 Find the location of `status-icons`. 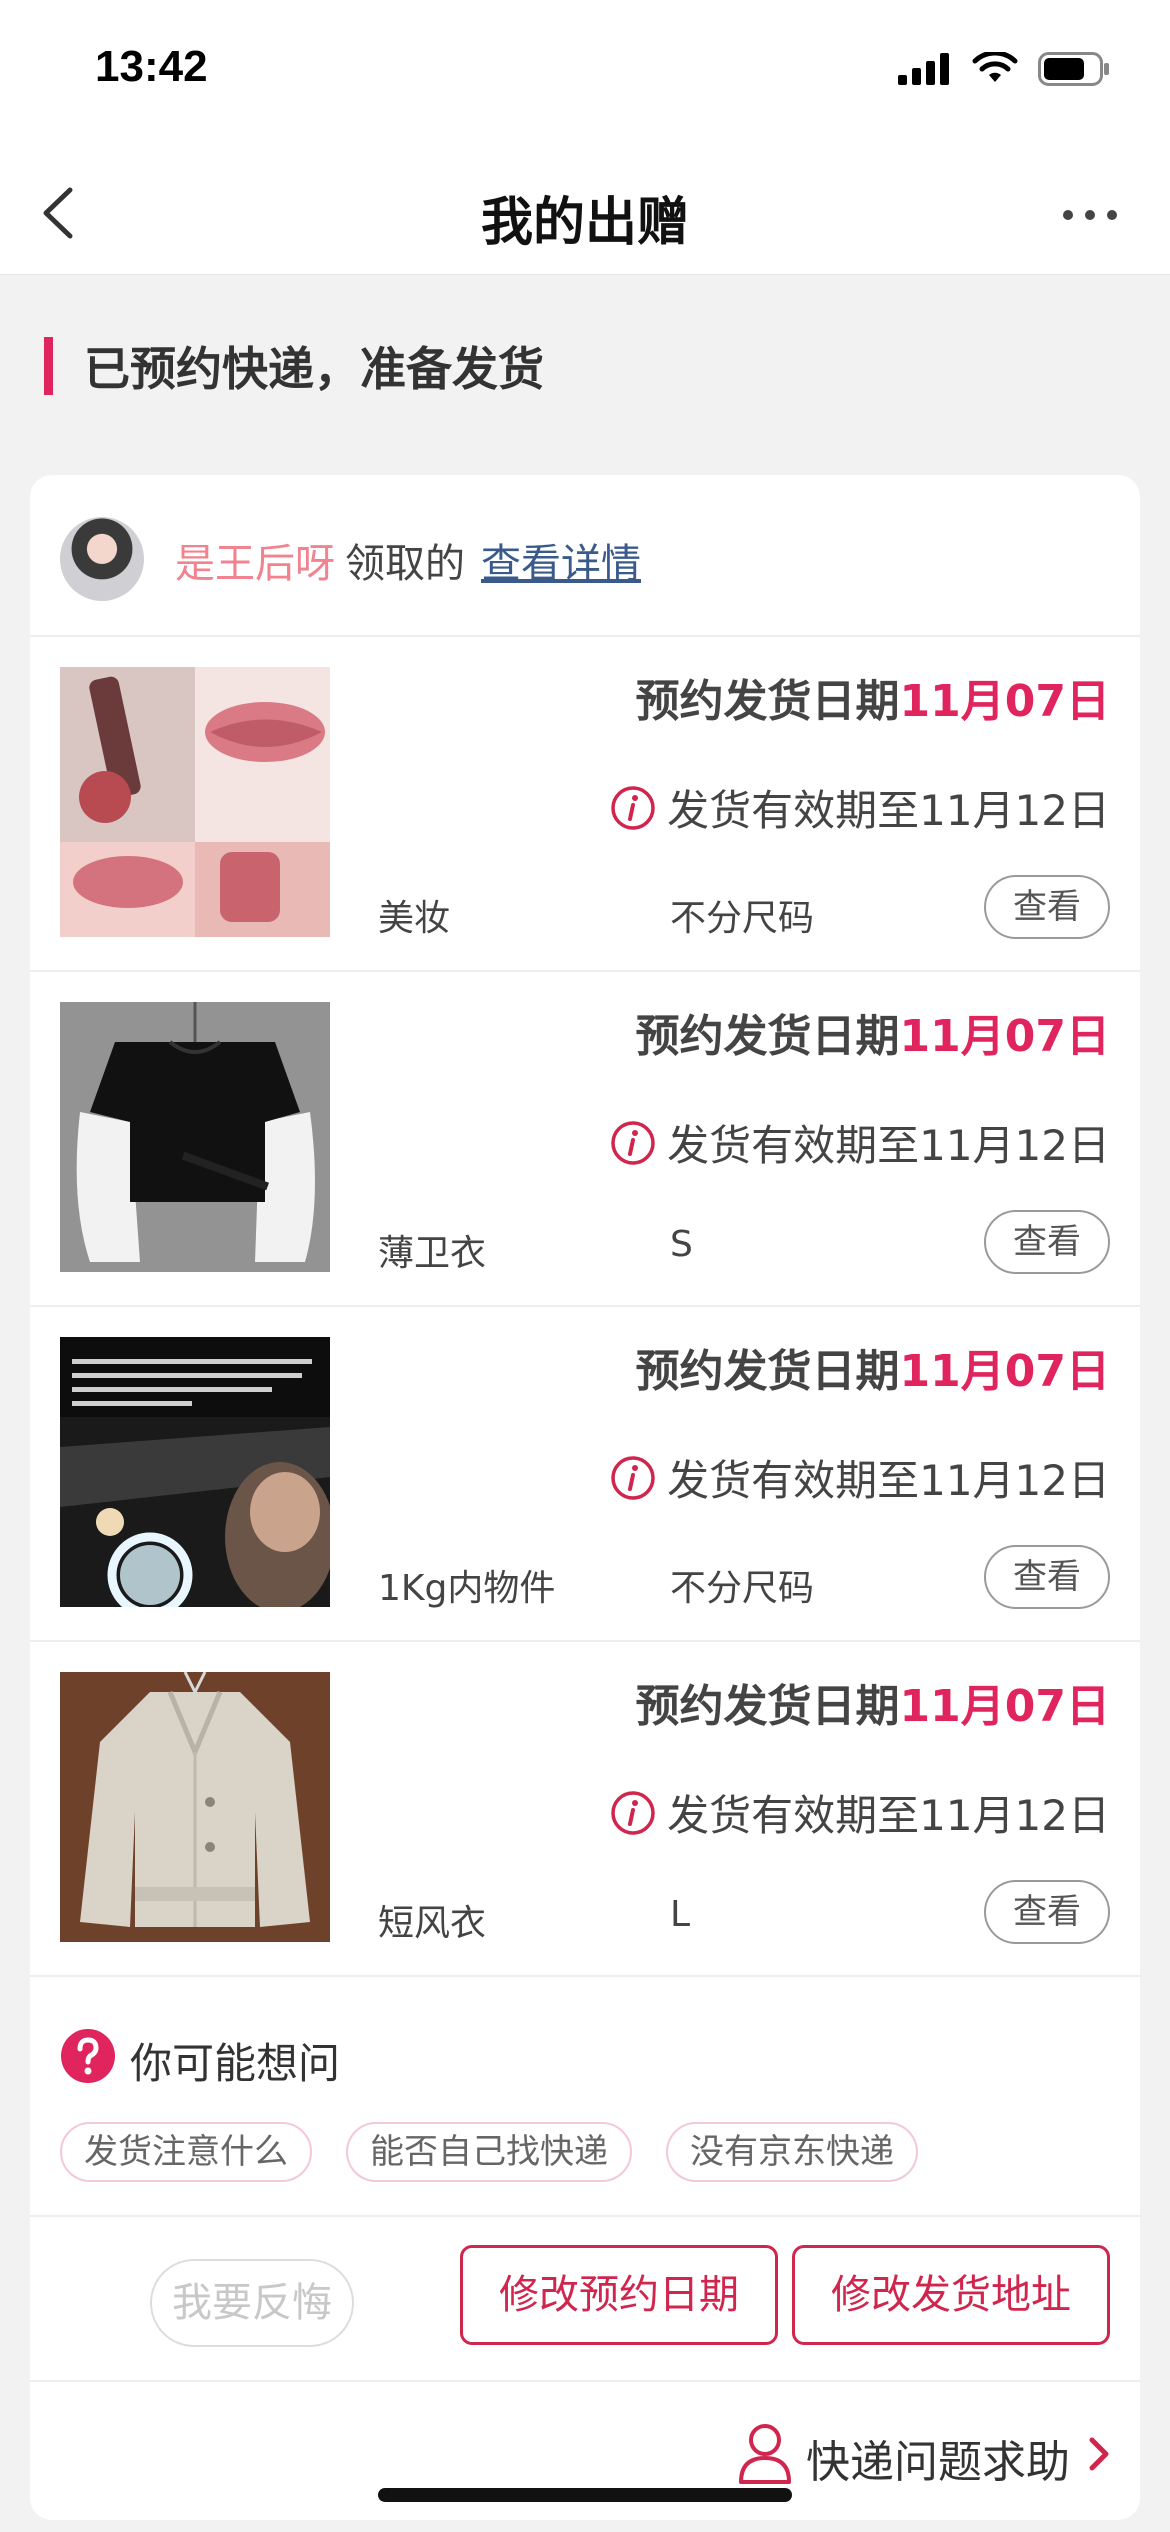

status-icons is located at coordinates (1004, 69).